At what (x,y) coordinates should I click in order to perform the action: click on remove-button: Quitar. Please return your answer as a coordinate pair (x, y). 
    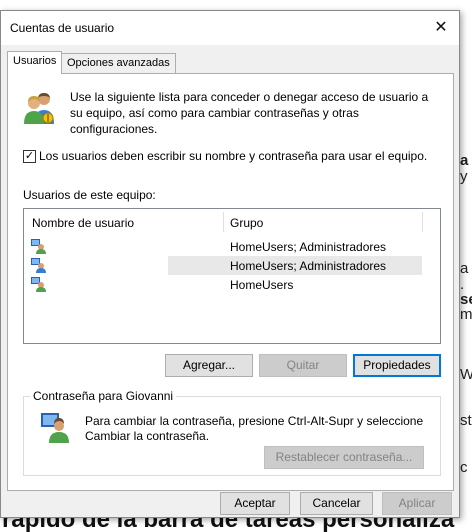
    Looking at the image, I should click on (303, 365).